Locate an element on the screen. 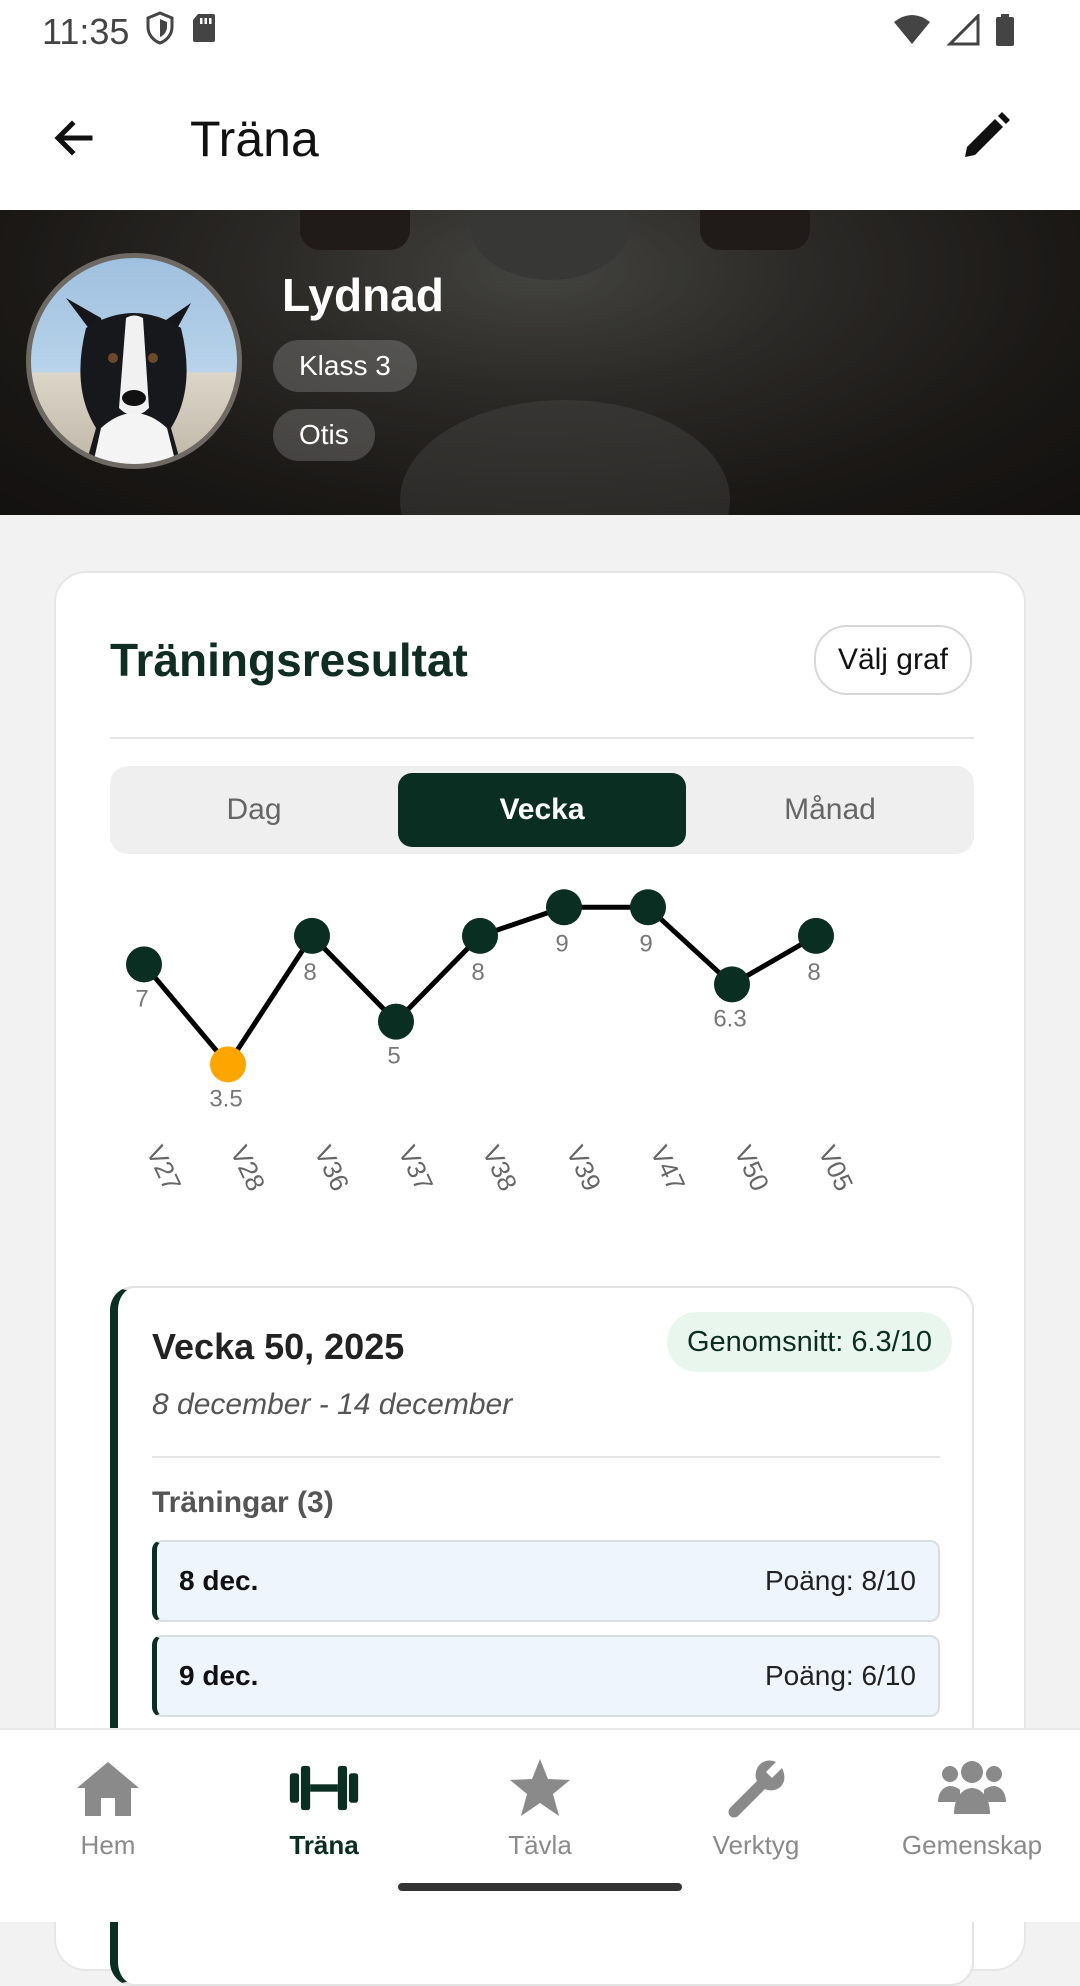 Image resolution: width=1080 pixels, height=1986 pixels. x-tick-label: V36 is located at coordinates (332, 1168).